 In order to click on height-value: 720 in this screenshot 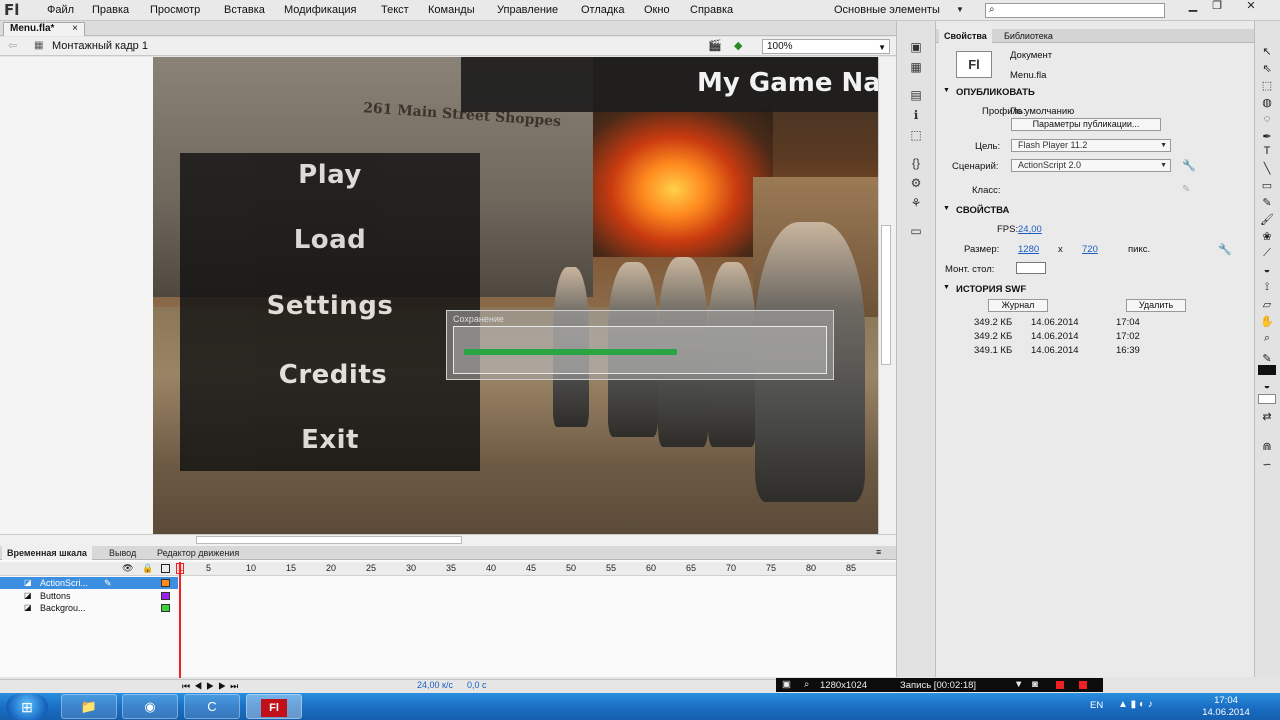, I will do `click(1090, 249)`.